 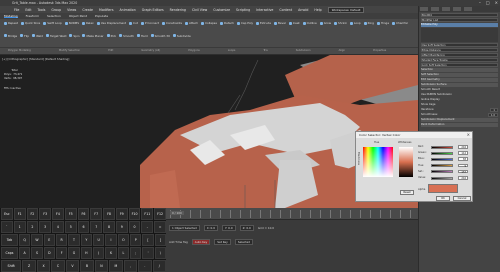 What do you see at coordinates (459, 100) in the screenshot?
I see `panel-checkbox: Isoline Display` at bounding box center [459, 100].